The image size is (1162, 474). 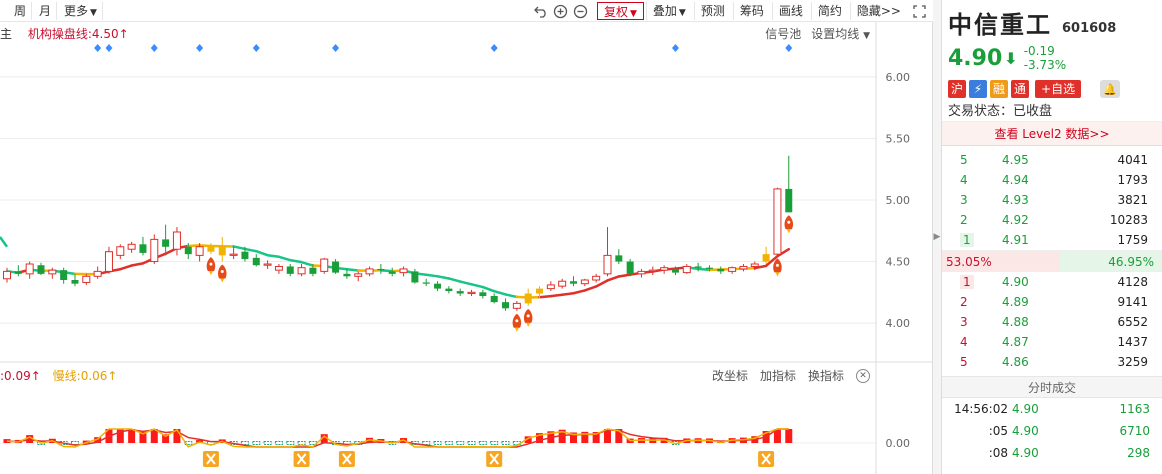 What do you see at coordinates (829, 11) in the screenshot?
I see `simple-mode-button: 简约` at bounding box center [829, 11].